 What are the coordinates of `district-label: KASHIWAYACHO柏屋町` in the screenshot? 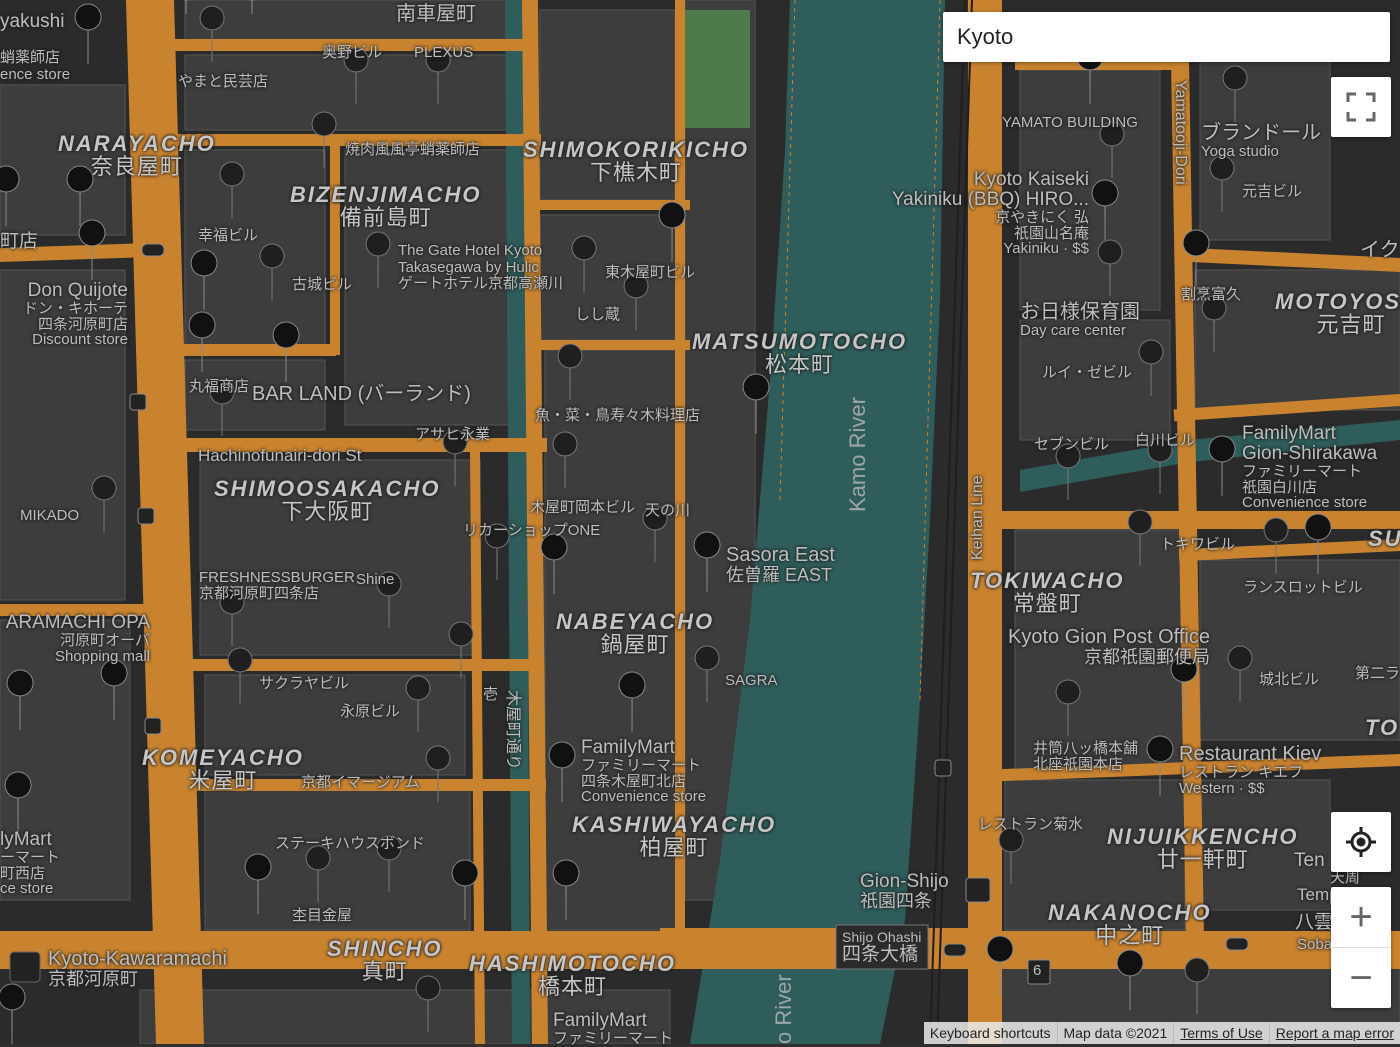 It's located at (674, 836).